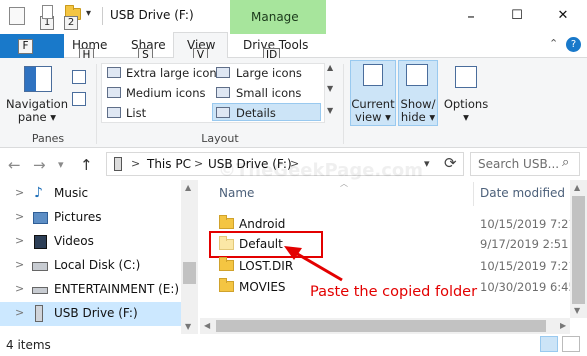 The width and height of the screenshot is (587, 356). Describe the element at coordinates (40, 266) in the screenshot. I see `local-disk-icon` at that location.